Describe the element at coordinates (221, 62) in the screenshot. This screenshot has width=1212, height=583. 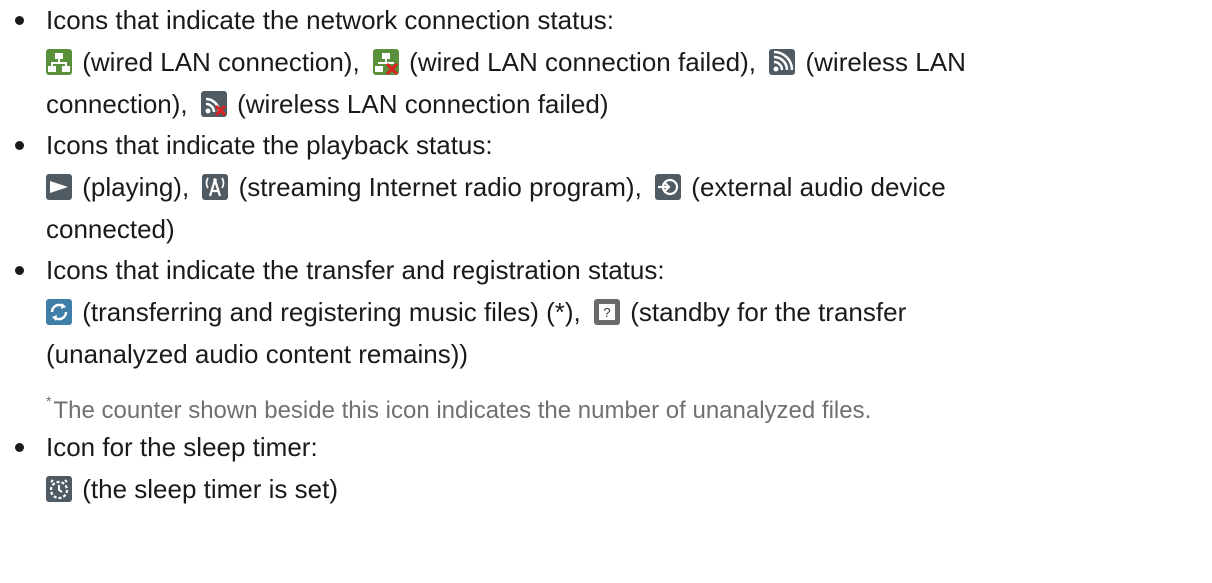
I see `item-text: (wired LAN connection),` at that location.